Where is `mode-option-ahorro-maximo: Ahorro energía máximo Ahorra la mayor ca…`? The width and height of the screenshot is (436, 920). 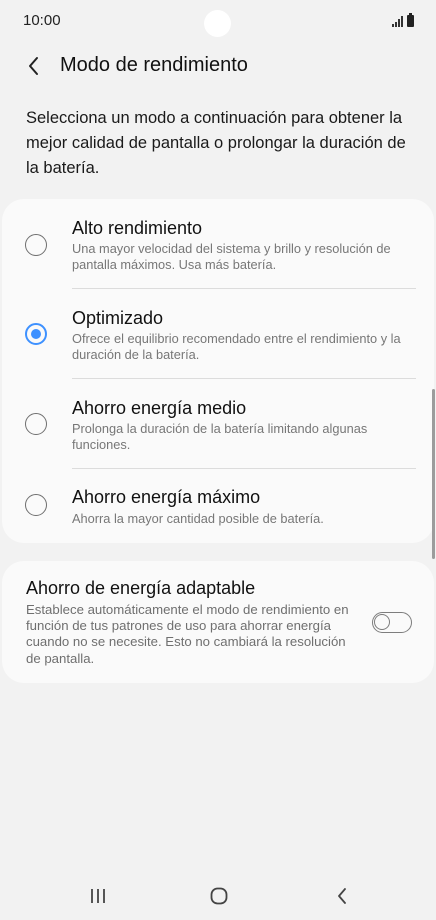 mode-option-ahorro-maximo: Ahorro energía máximo Ahorra la mayor ca… is located at coordinates (218, 506).